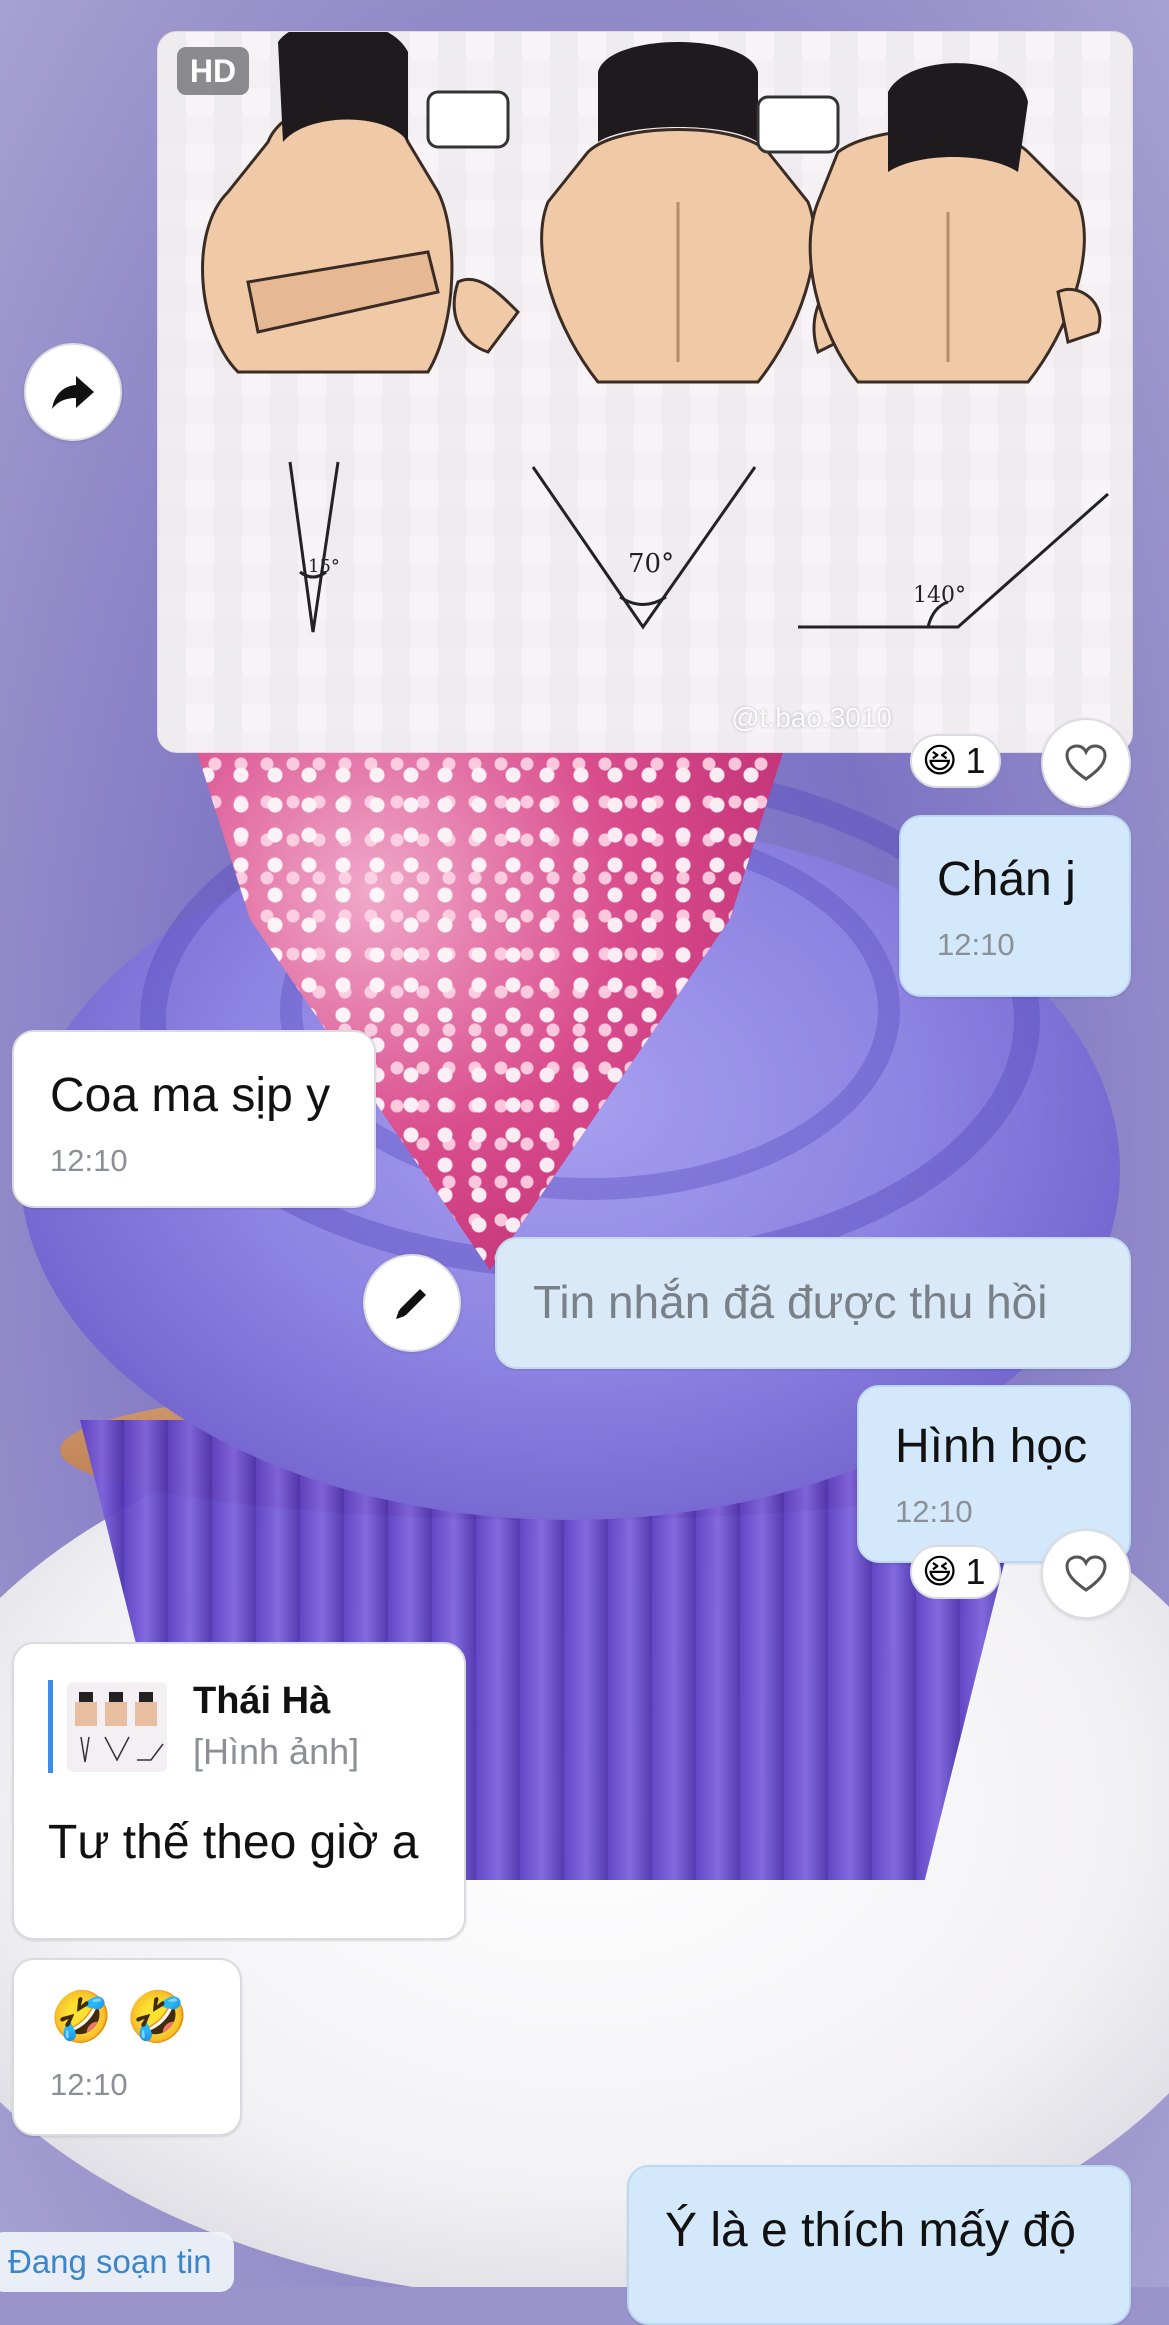 The height and width of the screenshot is (2325, 1169). What do you see at coordinates (119, 1726) in the screenshot?
I see `thumbnail-image` at bounding box center [119, 1726].